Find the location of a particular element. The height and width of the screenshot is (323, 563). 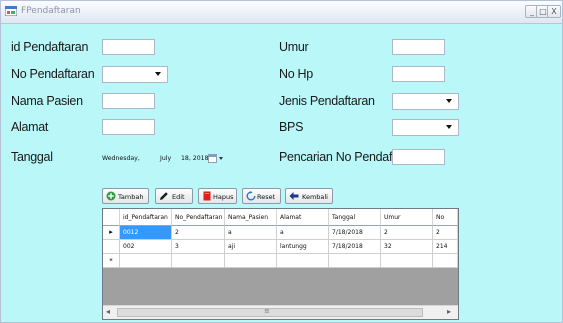

nama-pasien-field is located at coordinates (128, 101).